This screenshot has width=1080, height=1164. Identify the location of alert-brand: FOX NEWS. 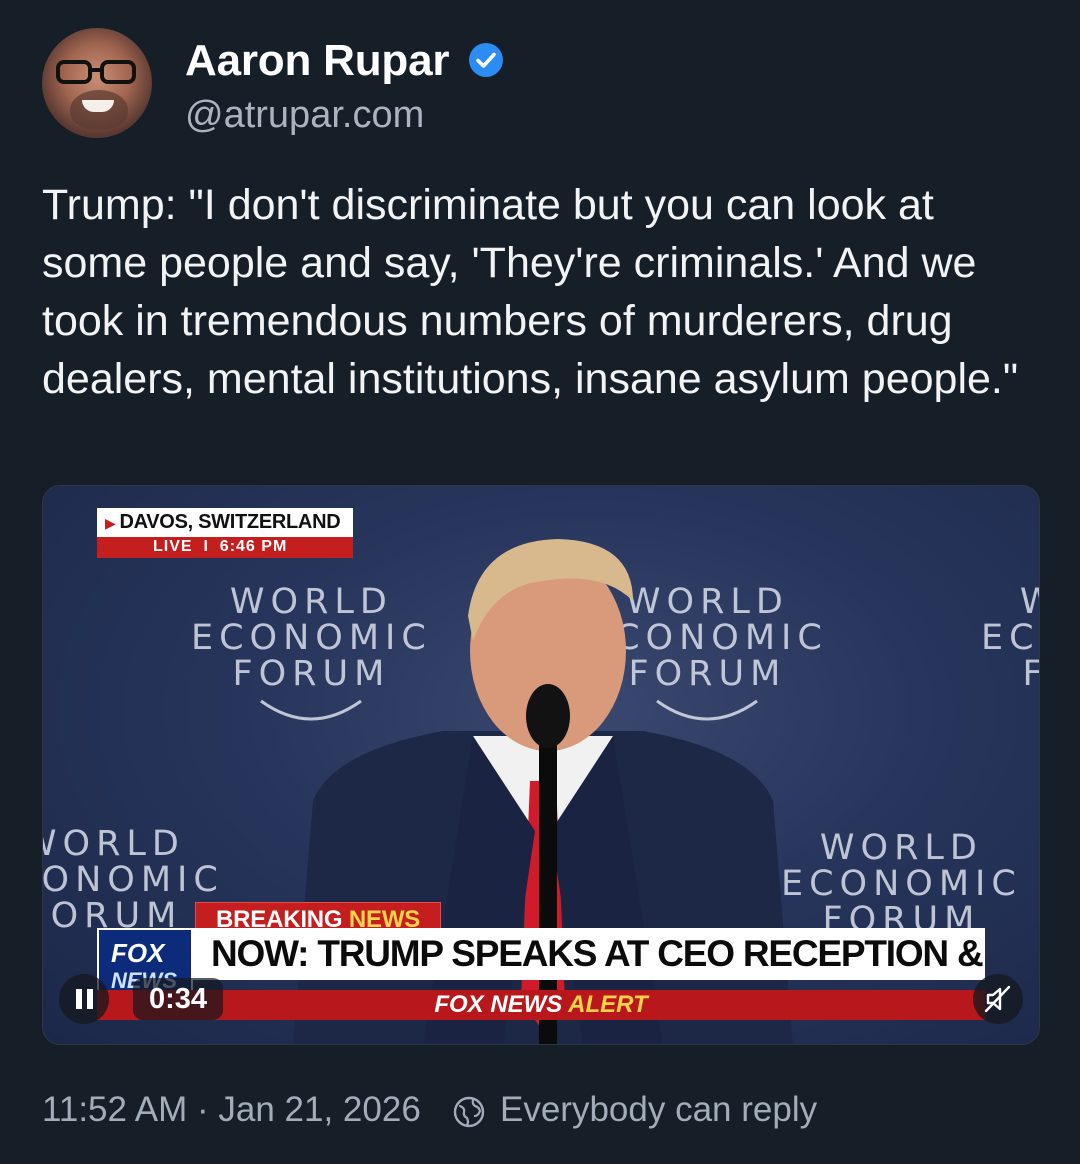
(498, 1004).